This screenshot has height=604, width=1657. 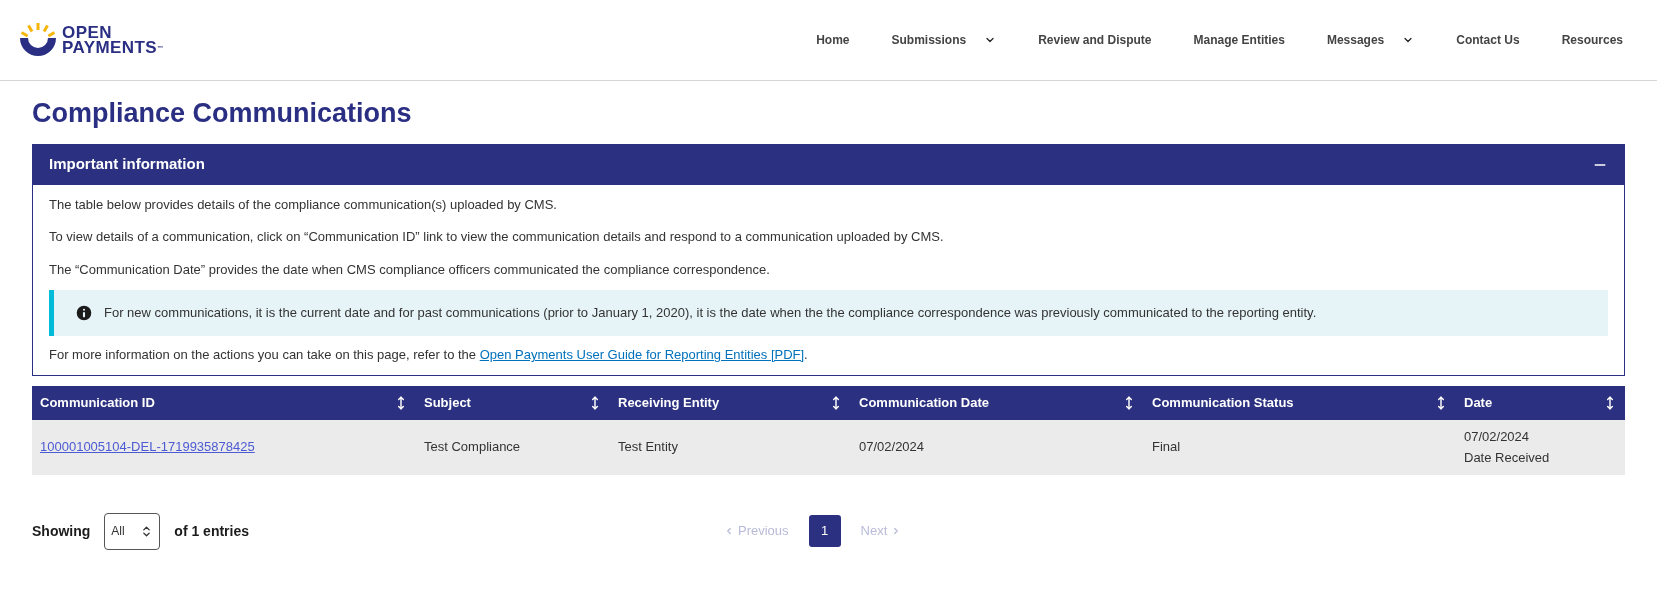 I want to click on info-paragraph: For more information on the actions you can take on this page, refer to the Open Payments User Guide for Reporting Entities [PDF]., so click(x=429, y=355).